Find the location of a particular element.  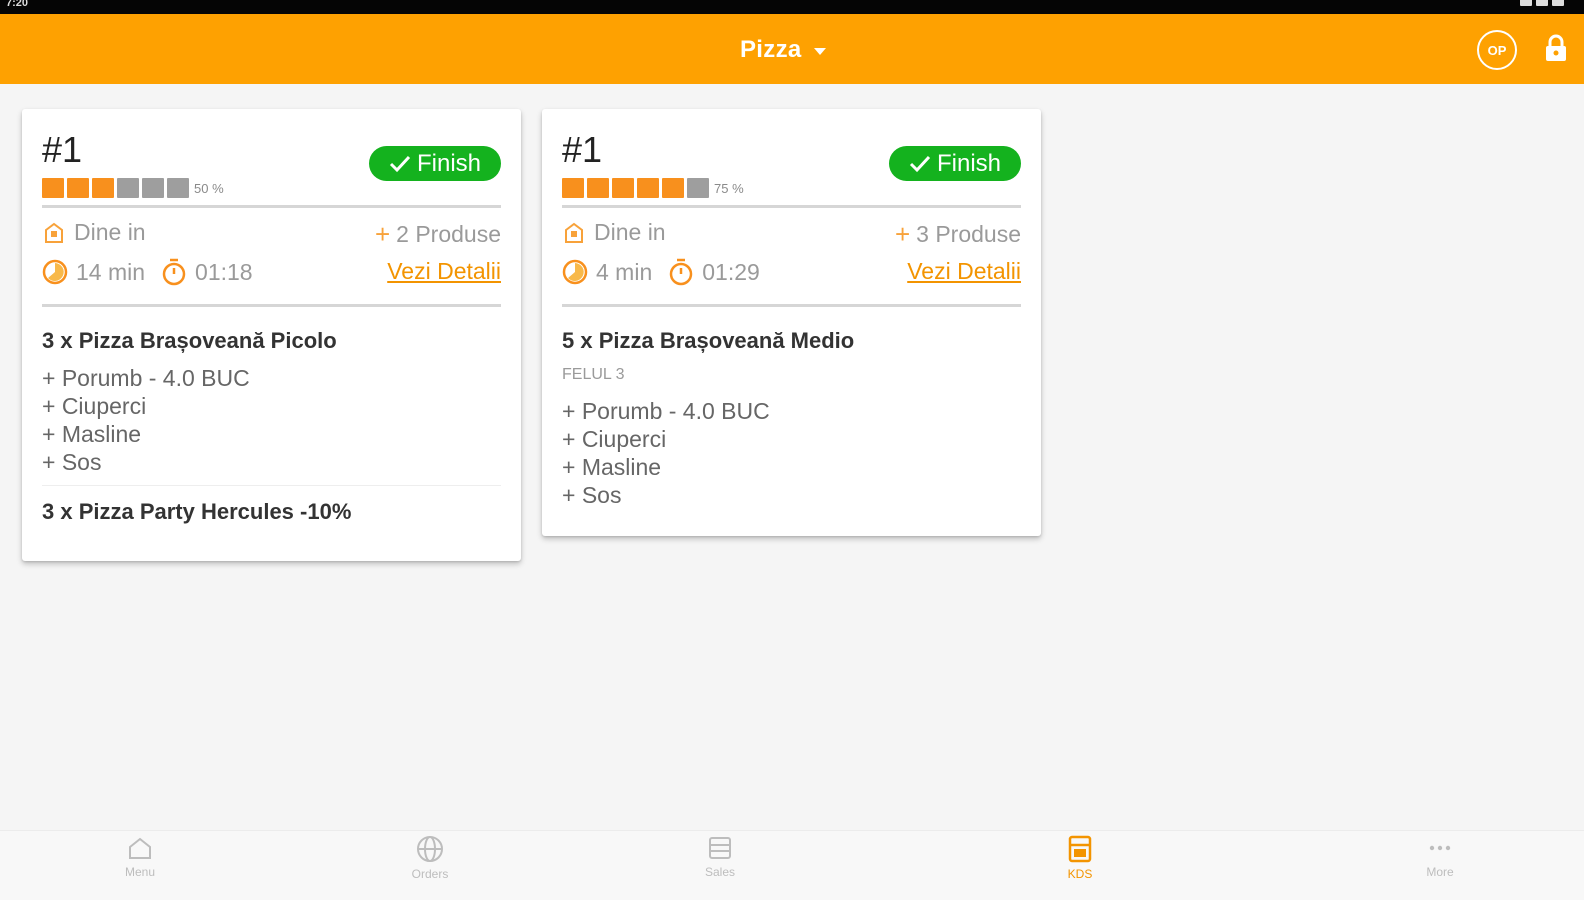

status-time: 7:20 is located at coordinates (17, 4).